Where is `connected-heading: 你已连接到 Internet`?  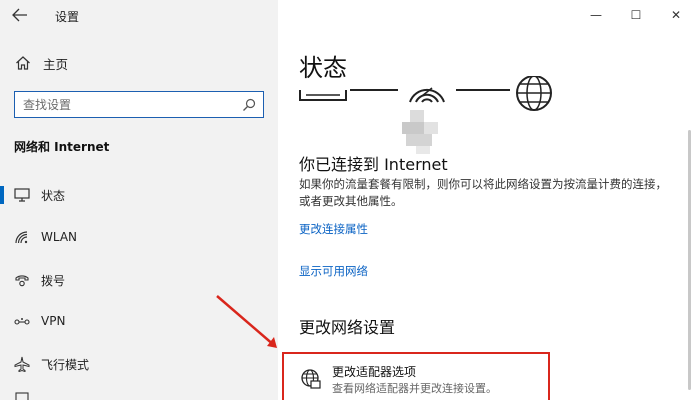
connected-heading: 你已连接到 Internet is located at coordinates (373, 164).